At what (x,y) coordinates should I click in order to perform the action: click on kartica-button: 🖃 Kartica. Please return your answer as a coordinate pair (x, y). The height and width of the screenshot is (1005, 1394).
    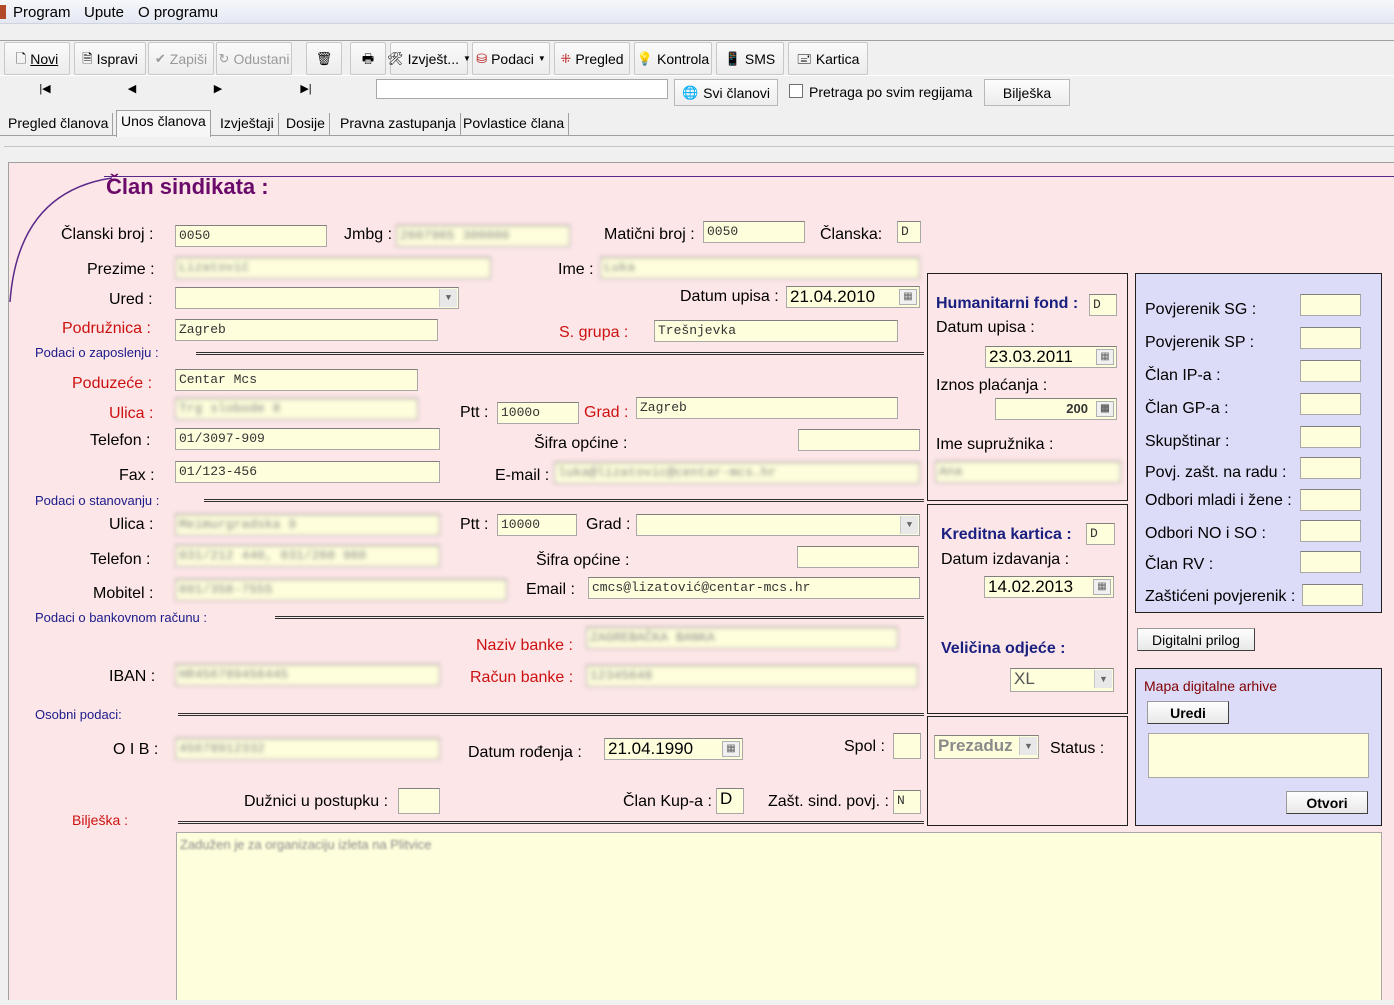
    Looking at the image, I should click on (828, 58).